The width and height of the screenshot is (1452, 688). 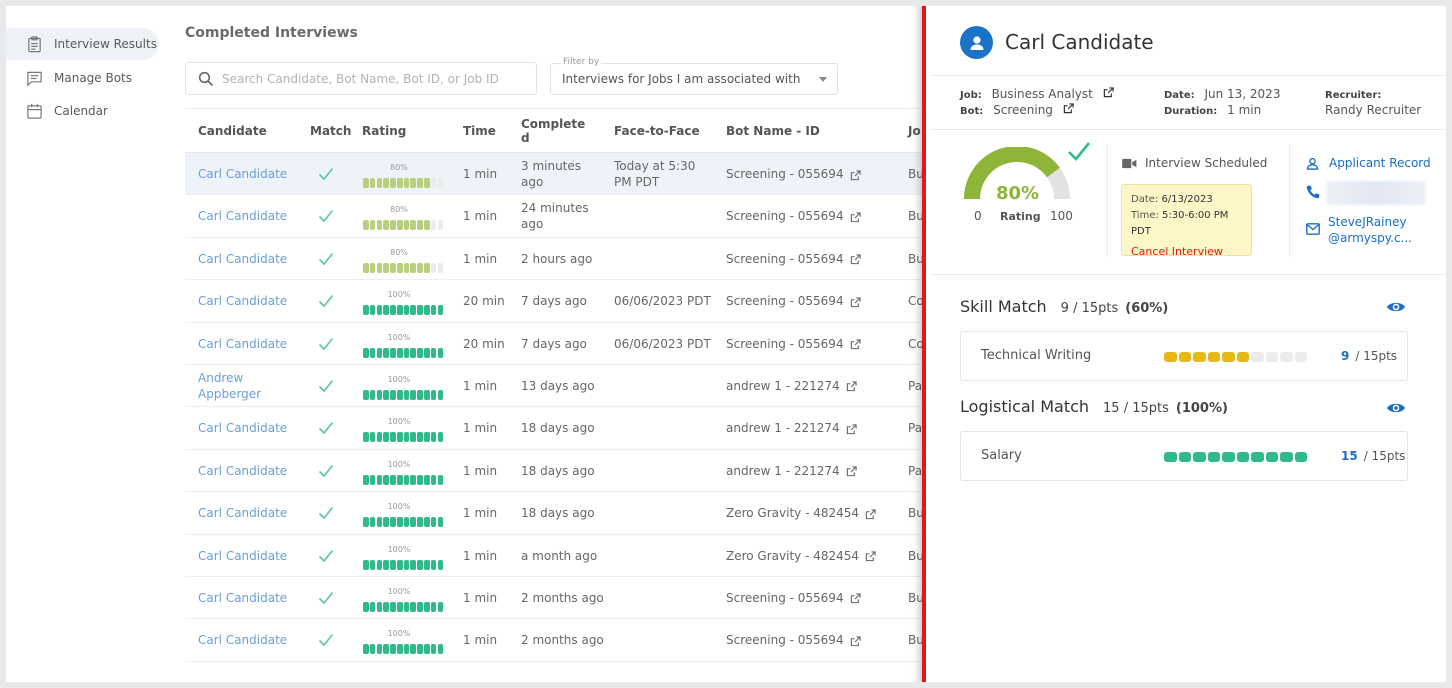 I want to click on face-to-face-cell, so click(x=665, y=386).